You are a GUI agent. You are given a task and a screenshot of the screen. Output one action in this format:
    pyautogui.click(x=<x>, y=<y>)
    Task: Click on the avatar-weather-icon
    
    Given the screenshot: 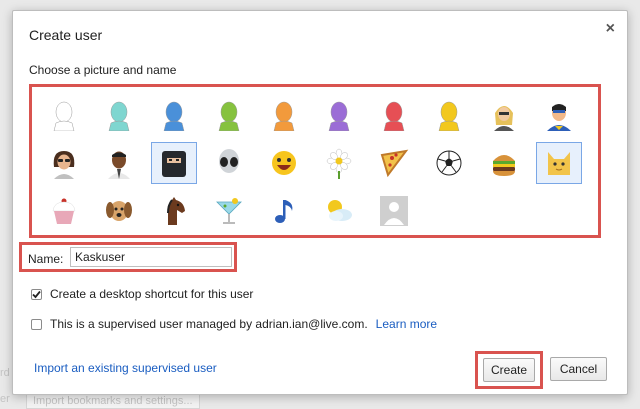 What is the action you would take?
    pyautogui.click(x=339, y=211)
    